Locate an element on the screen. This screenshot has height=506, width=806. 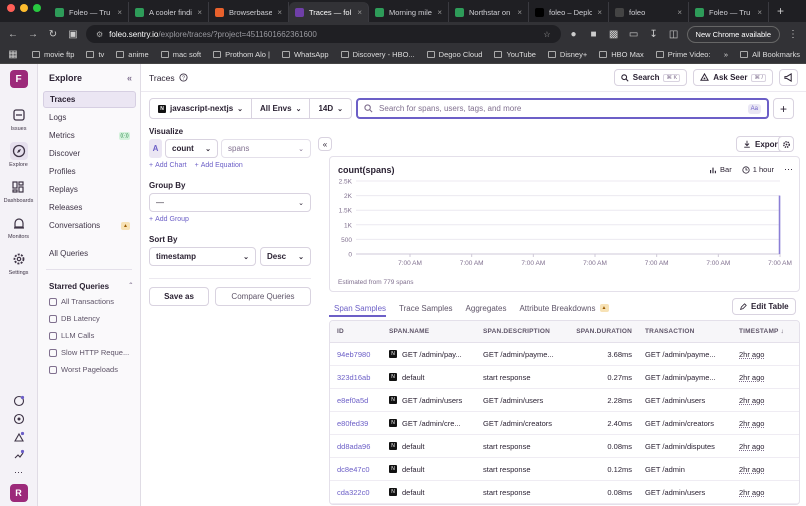
rail-item-settings: Settings is located at coordinates (18, 263).